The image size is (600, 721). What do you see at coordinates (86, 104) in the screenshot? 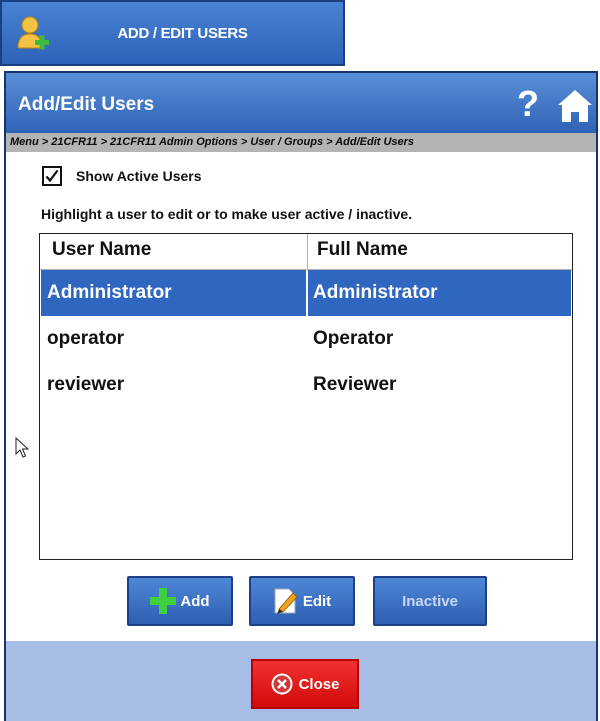
I see `dialog-title: Add/Edit Users` at bounding box center [86, 104].